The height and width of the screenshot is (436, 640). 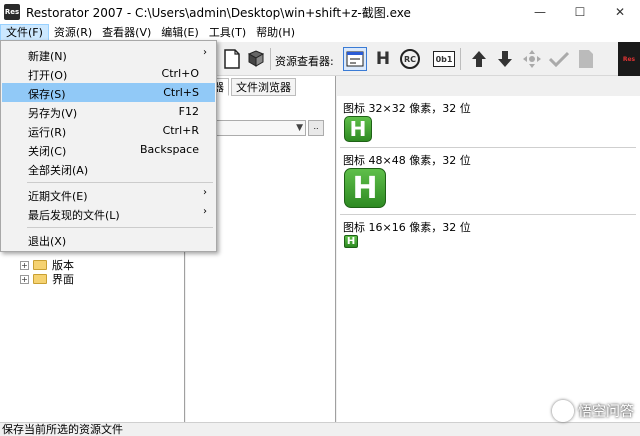 What do you see at coordinates (232, 59) in the screenshot?
I see `new-file-icon` at bounding box center [232, 59].